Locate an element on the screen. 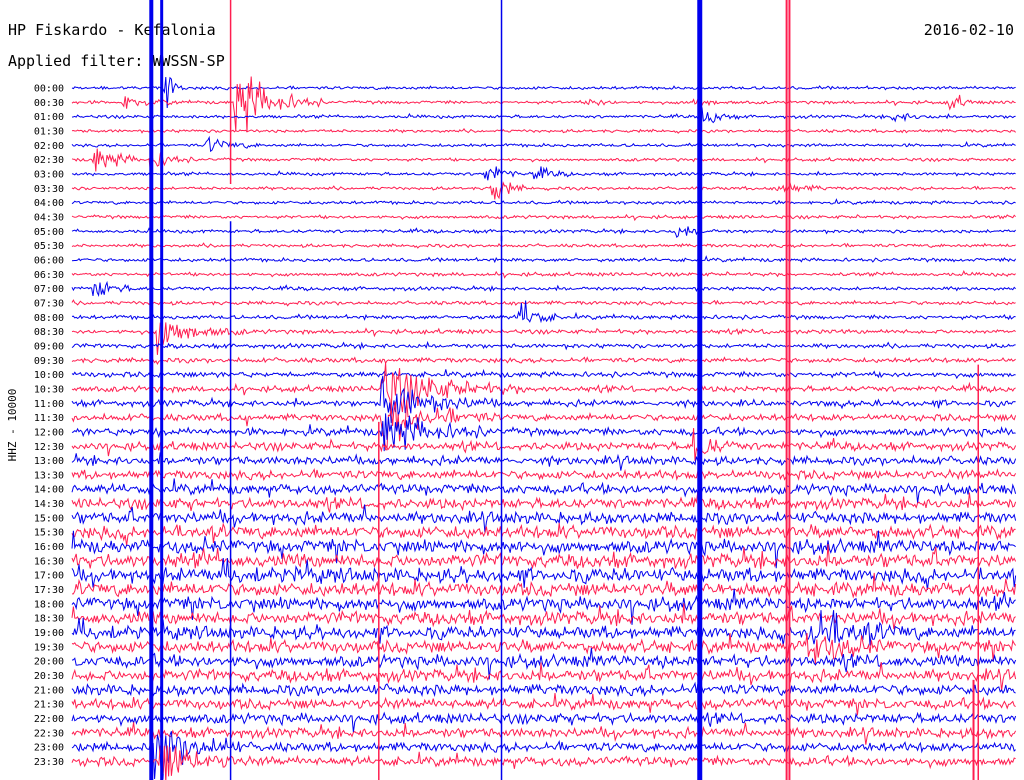  time-tick-label: 23:00 is located at coordinates (49, 748).